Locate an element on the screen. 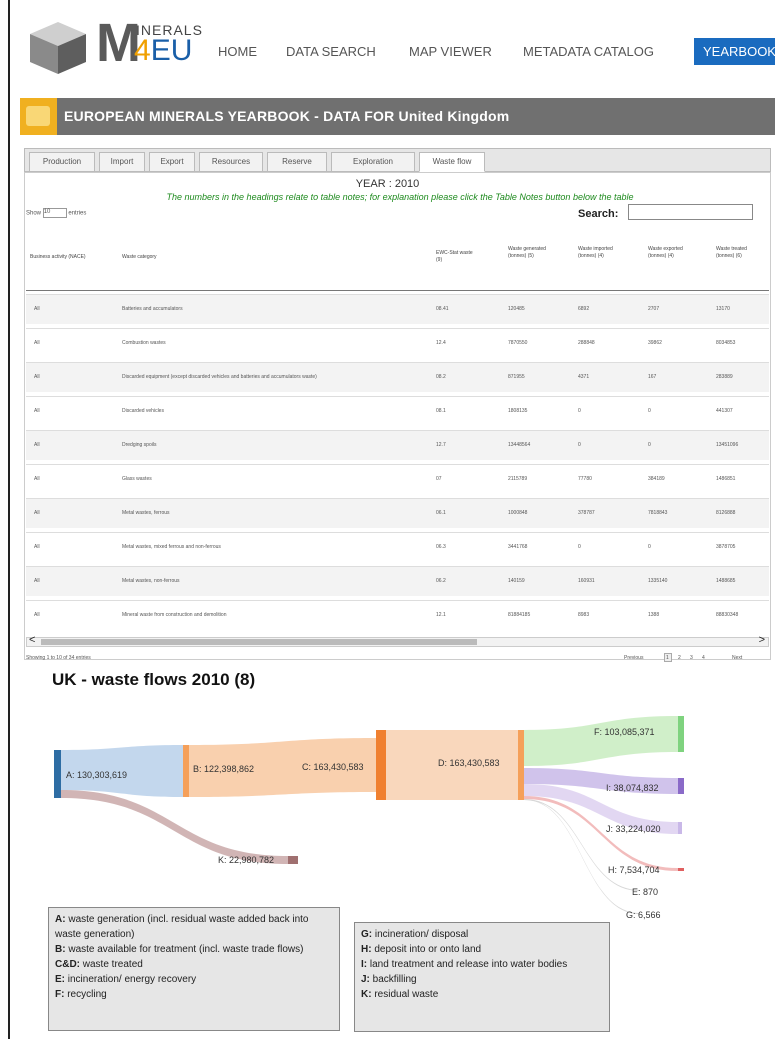 The image size is (775, 1039). node-label-i: I: 38,074,832 is located at coordinates (632, 788).